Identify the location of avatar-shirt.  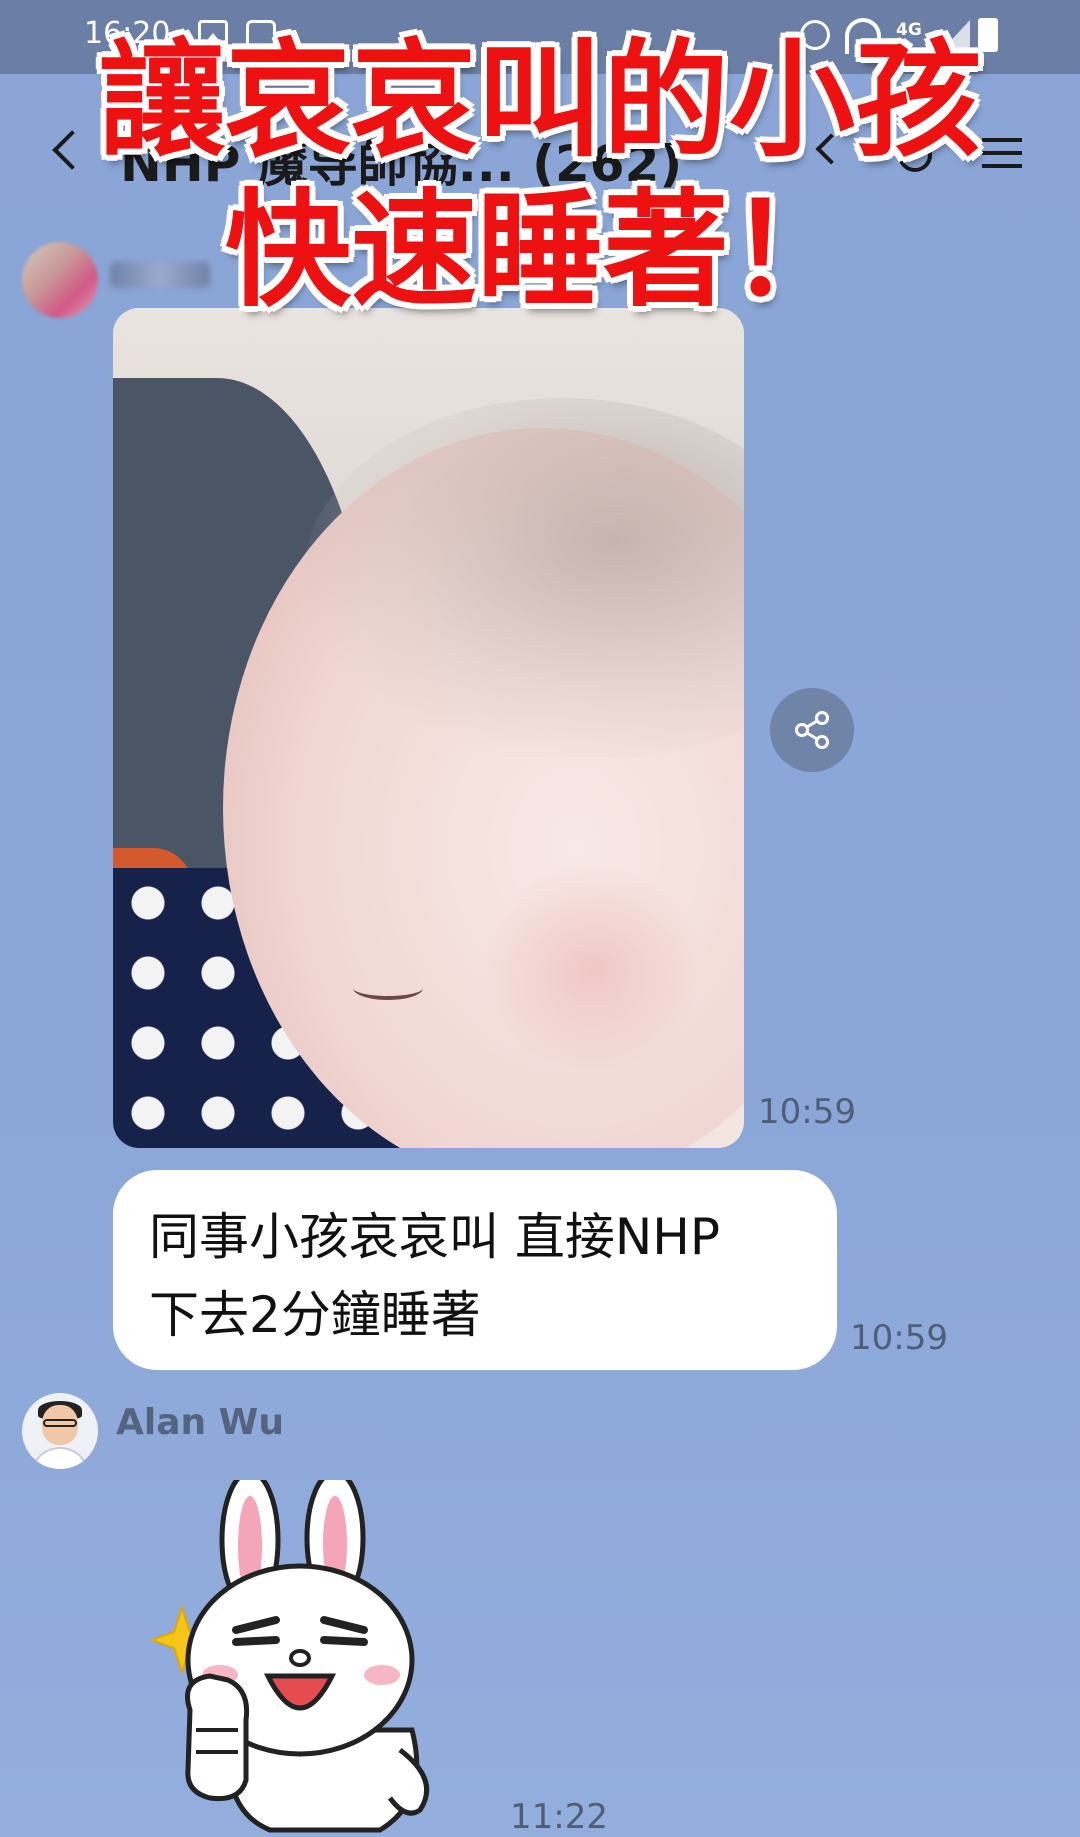
(60, 1458).